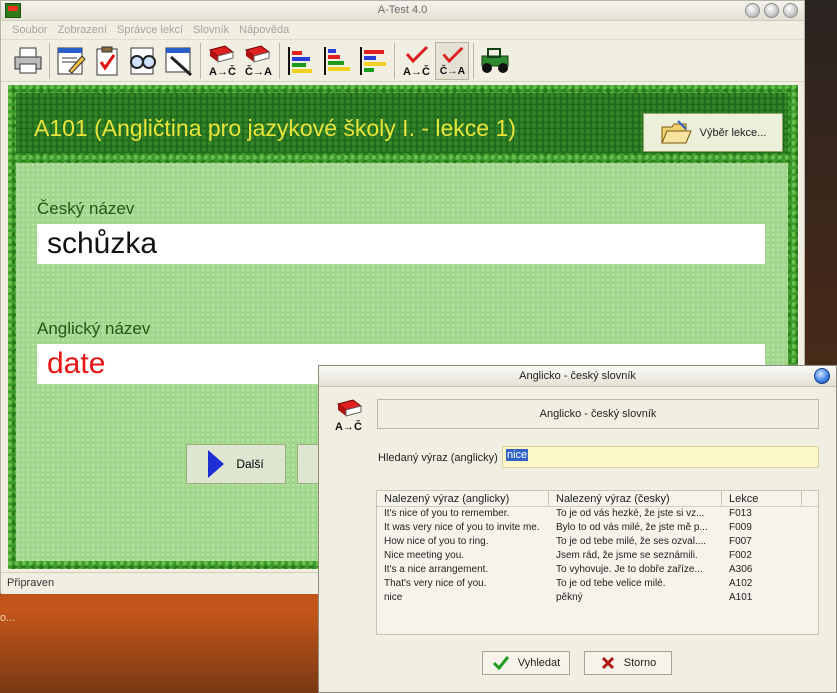 Image resolution: width=837 pixels, height=693 pixels. I want to click on cancel-button: Storno, so click(628, 663).